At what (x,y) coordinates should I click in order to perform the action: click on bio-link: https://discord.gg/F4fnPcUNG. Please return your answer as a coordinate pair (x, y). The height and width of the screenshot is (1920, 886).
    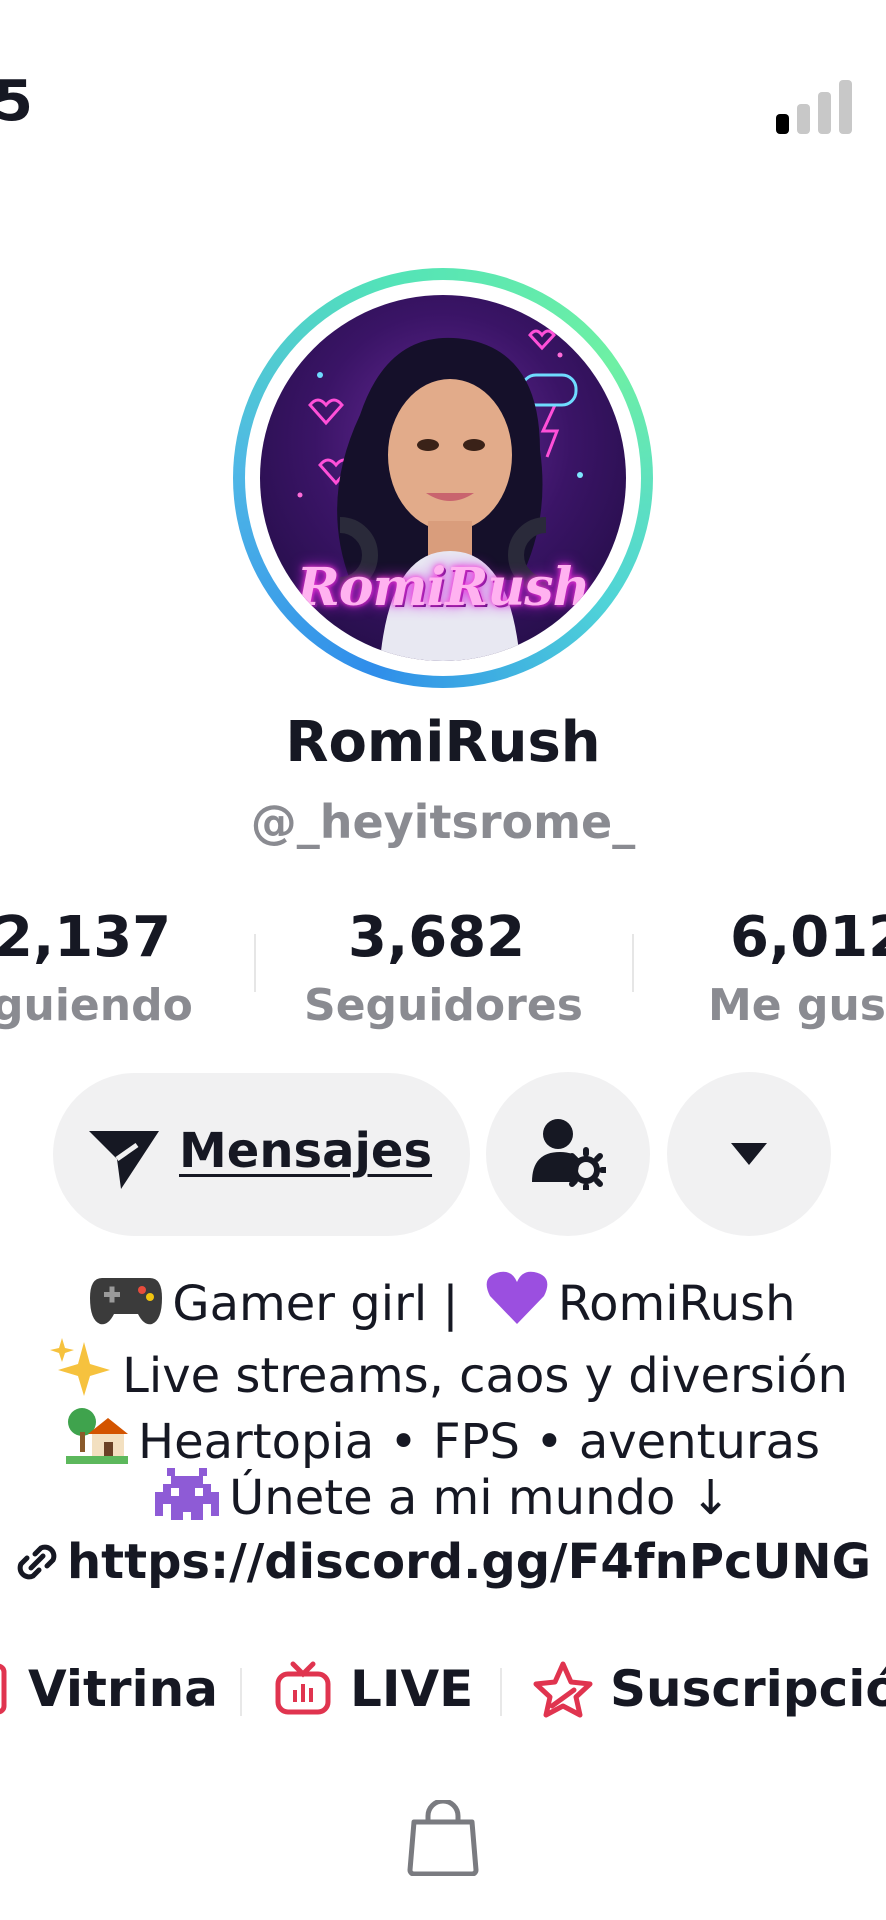
    Looking at the image, I should click on (443, 1562).